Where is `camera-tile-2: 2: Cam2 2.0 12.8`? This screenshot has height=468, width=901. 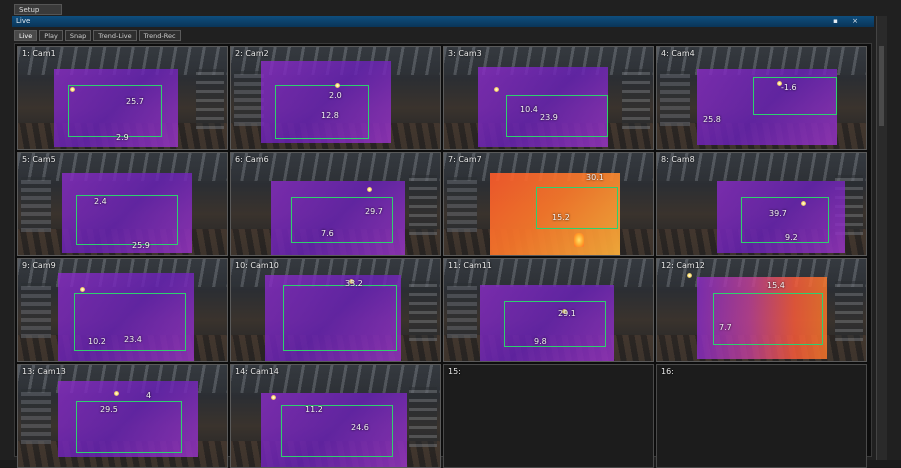
camera-tile-2: 2: Cam2 2.0 12.8 is located at coordinates (335, 98).